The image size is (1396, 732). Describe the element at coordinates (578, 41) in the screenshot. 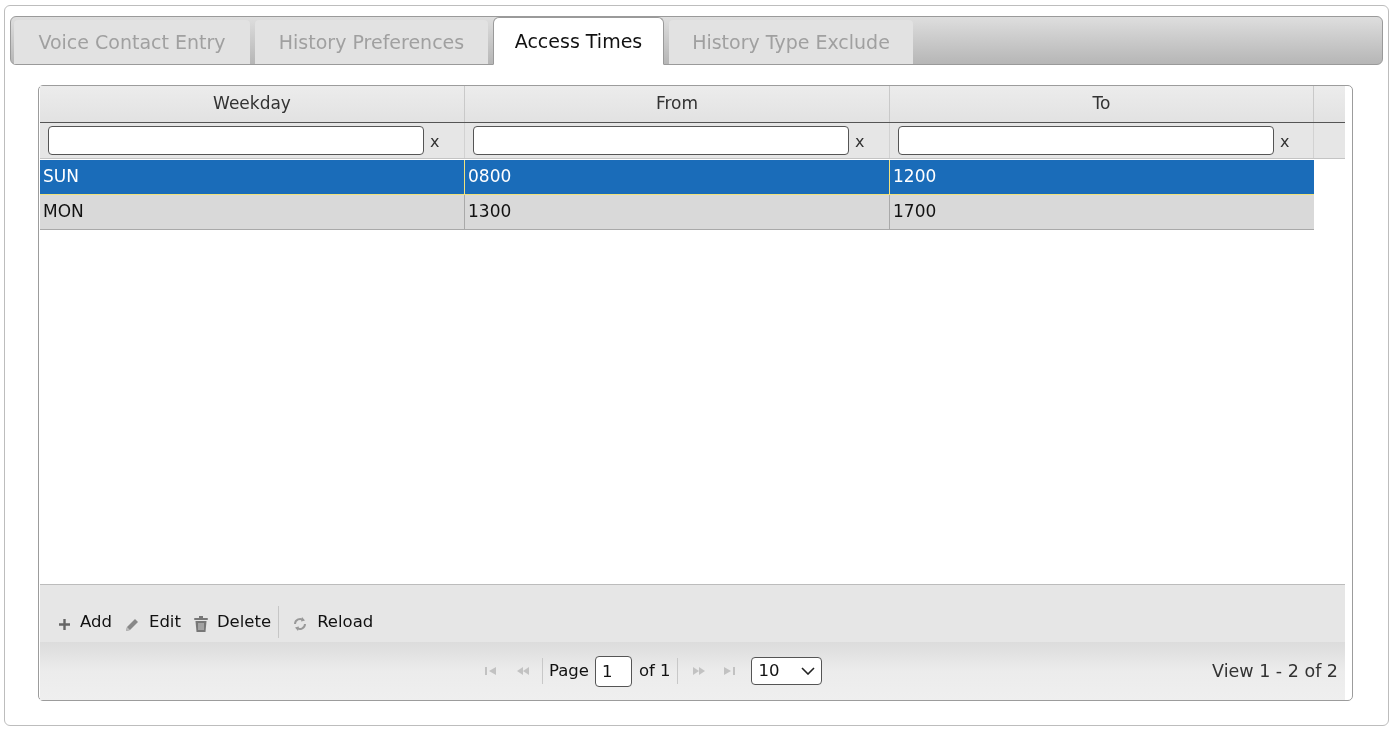

I see `tab: Access Times` at that location.